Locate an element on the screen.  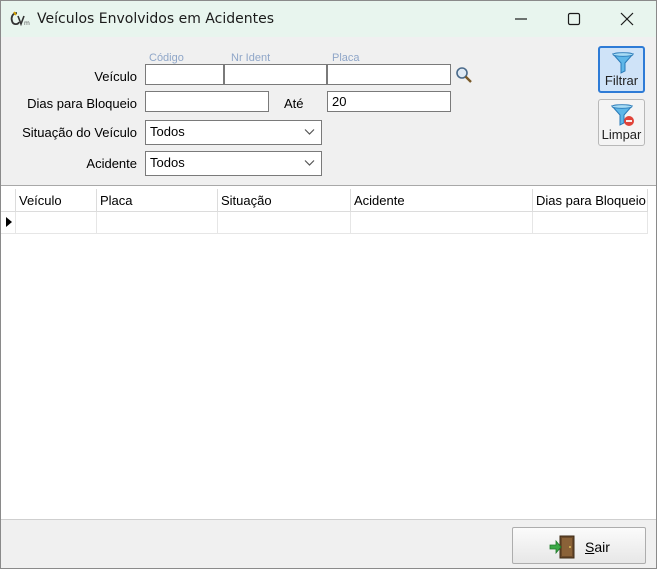
column-header-veiculo: Veículo is located at coordinates (56, 200).